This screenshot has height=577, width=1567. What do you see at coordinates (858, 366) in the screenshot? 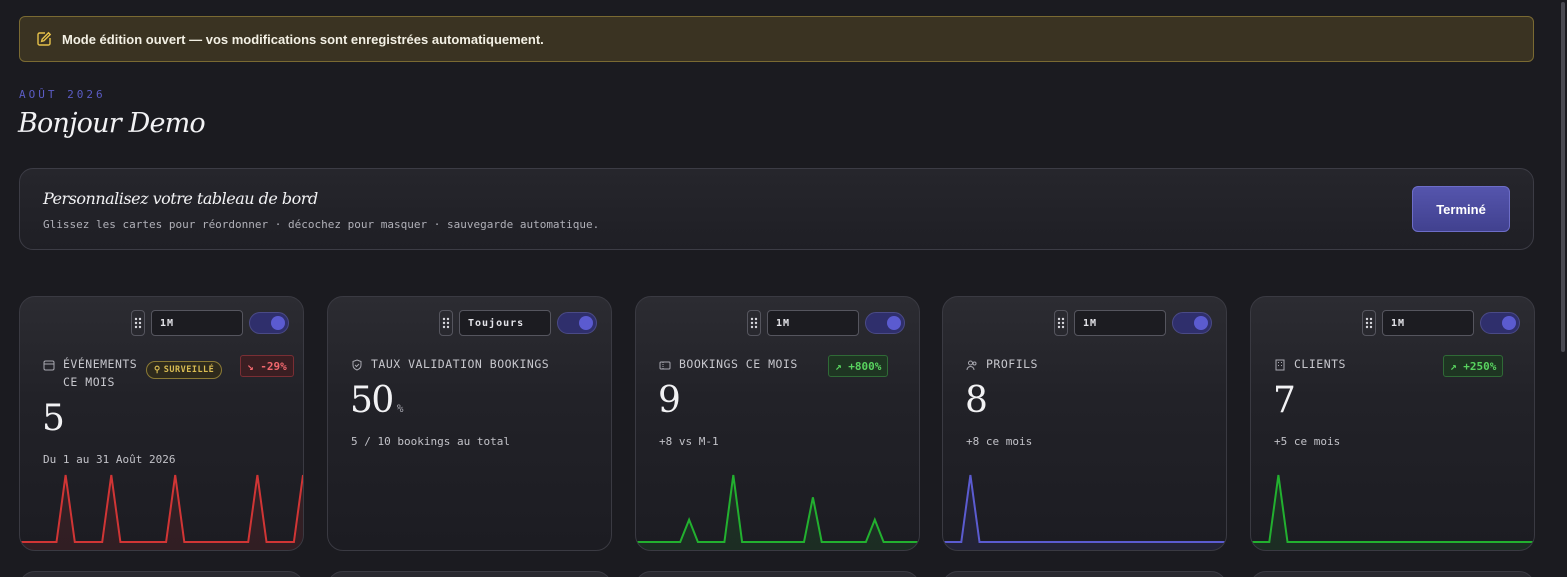
I see `trend-badge: ↗ +800%` at bounding box center [858, 366].